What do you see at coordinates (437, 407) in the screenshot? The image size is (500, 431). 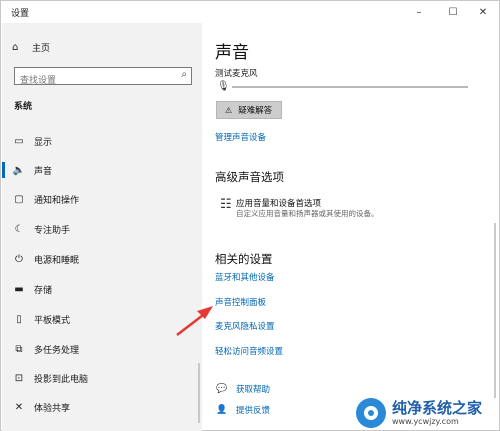 I see `watermark-name: 纯净系统之家` at bounding box center [437, 407].